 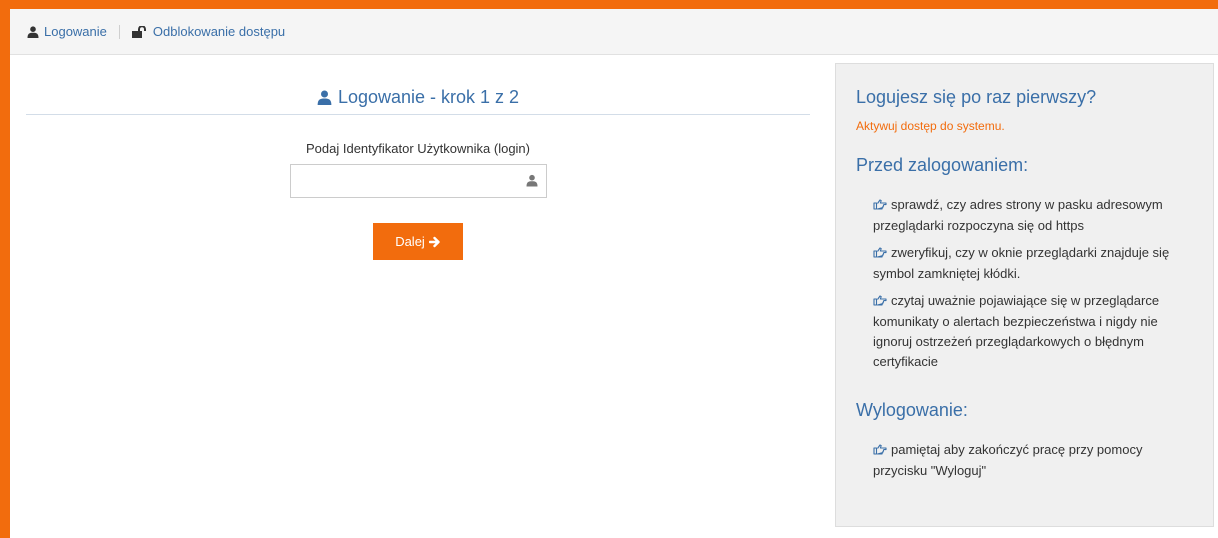 I want to click on top-navigation: Logowanie Odblokowanie dostępu, so click(x=614, y=32).